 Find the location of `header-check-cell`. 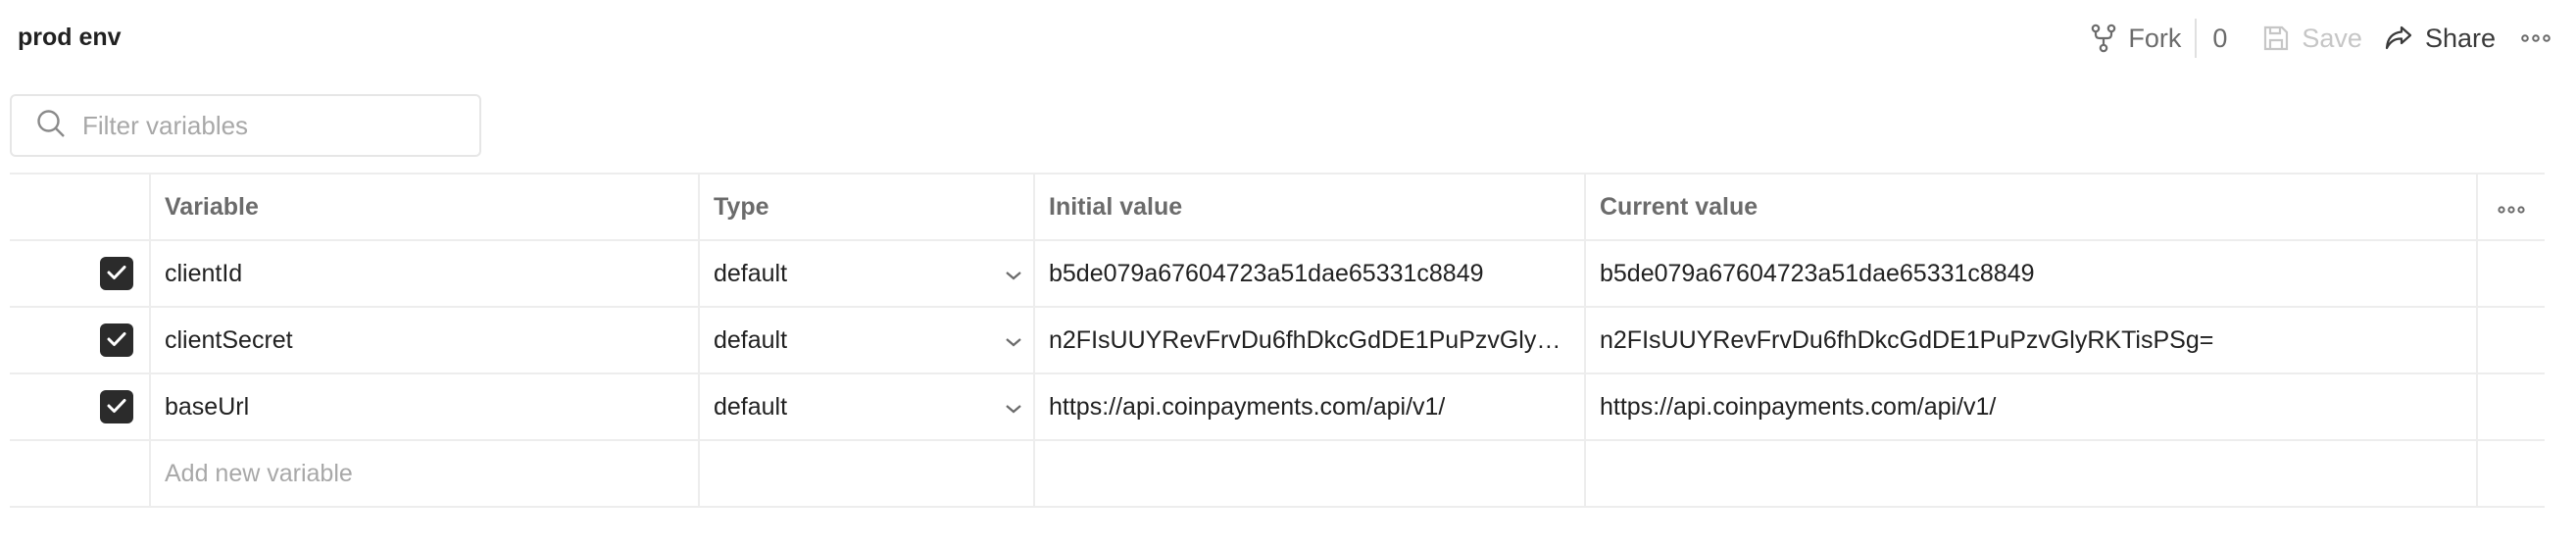

header-check-cell is located at coordinates (80, 206).